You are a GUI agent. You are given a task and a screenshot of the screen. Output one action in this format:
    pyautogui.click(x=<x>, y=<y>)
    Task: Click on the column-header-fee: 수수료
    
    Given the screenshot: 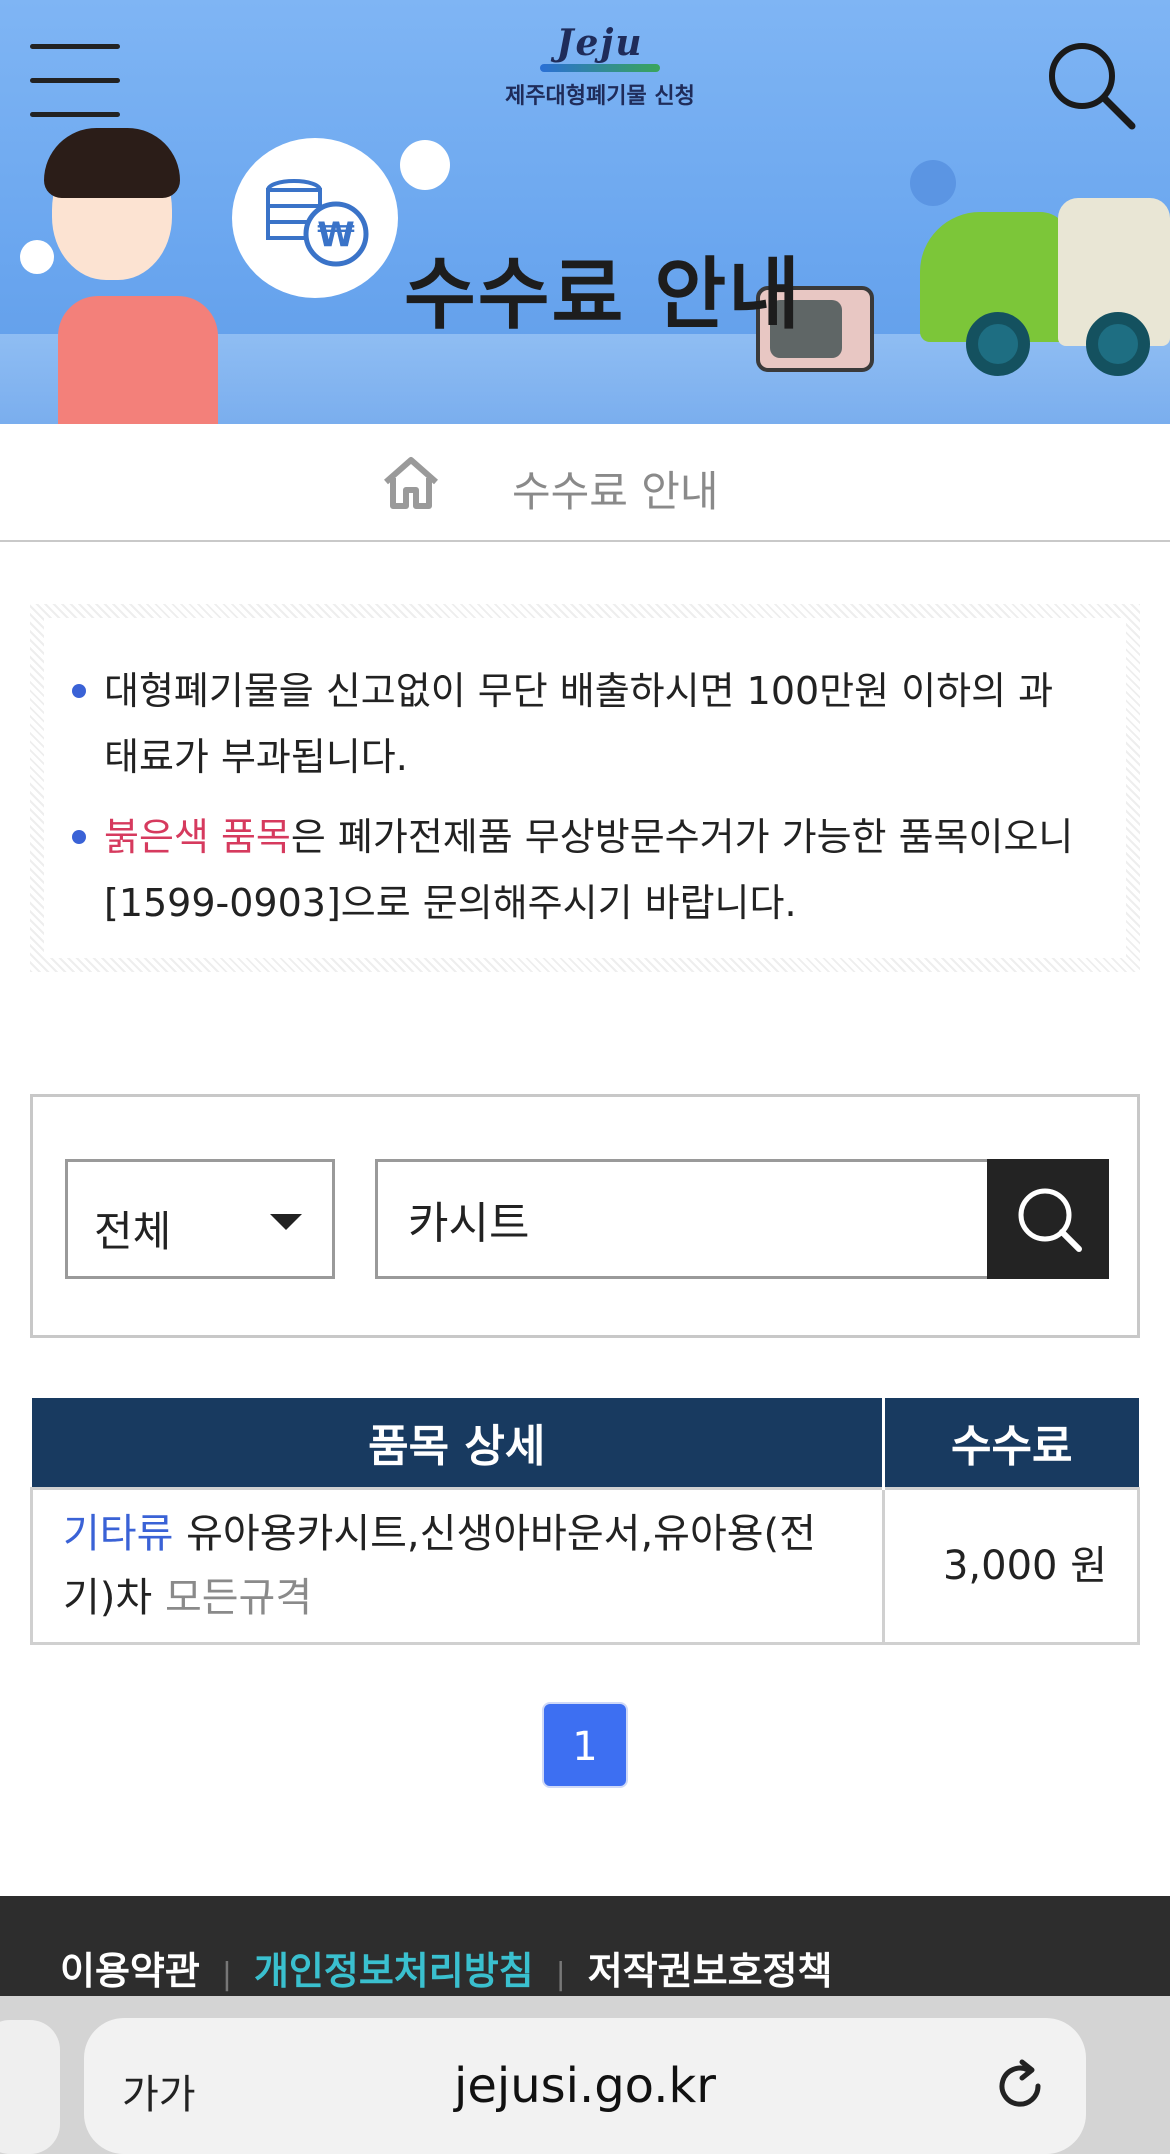 What is the action you would take?
    pyautogui.click(x=1011, y=1443)
    